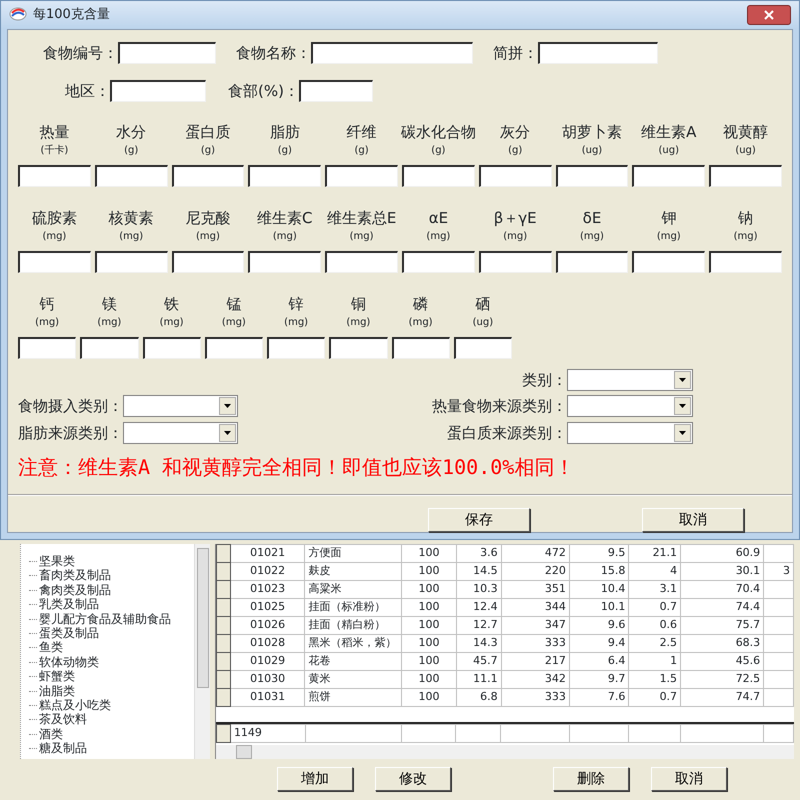 Image resolution: width=800 pixels, height=800 pixels. Describe the element at coordinates (507, 433) in the screenshot. I see `field-label: 蛋白质来源类别：` at that location.